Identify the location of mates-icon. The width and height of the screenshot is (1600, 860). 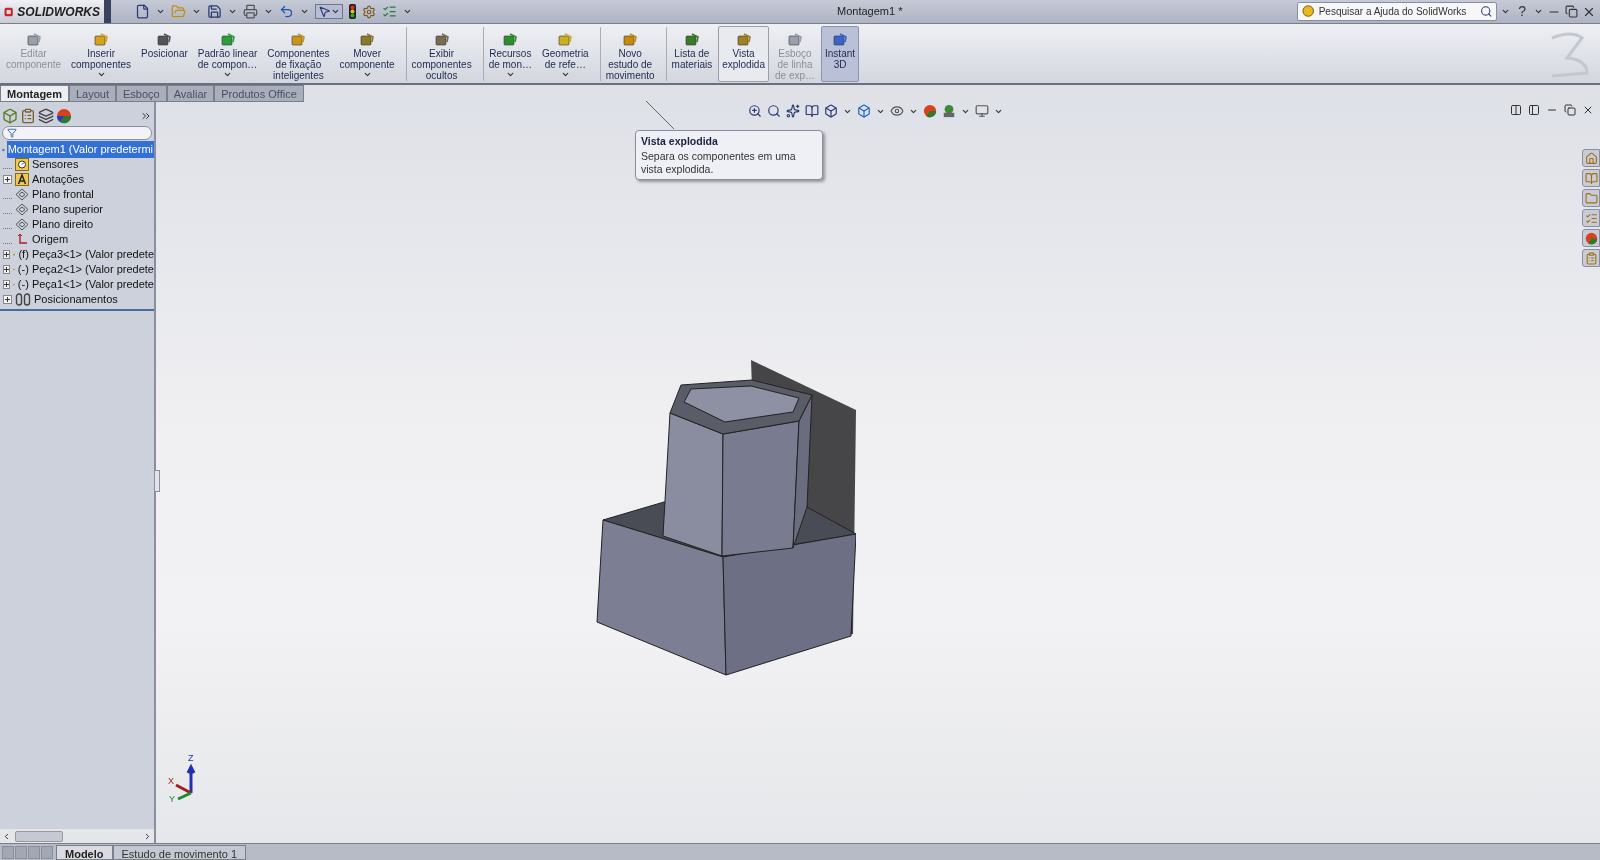
(23, 299).